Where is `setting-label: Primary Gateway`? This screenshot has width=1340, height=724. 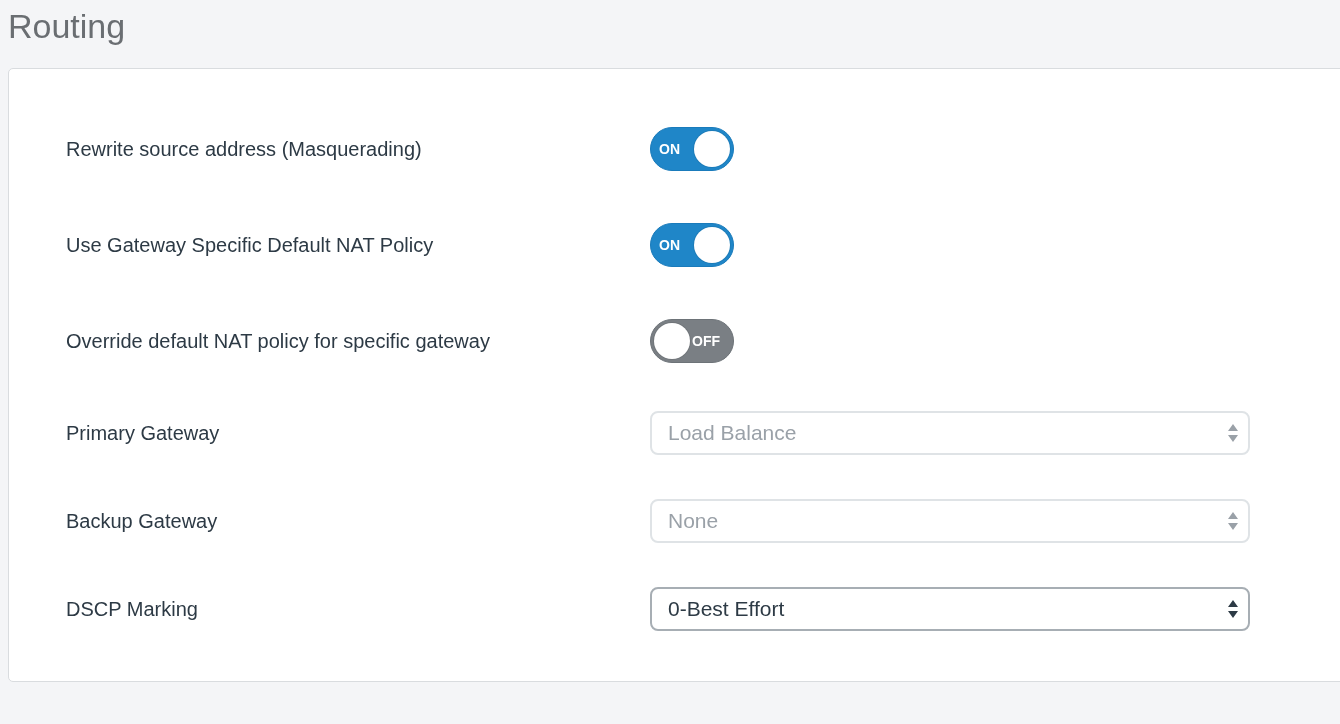
setting-label: Primary Gateway is located at coordinates (143, 433).